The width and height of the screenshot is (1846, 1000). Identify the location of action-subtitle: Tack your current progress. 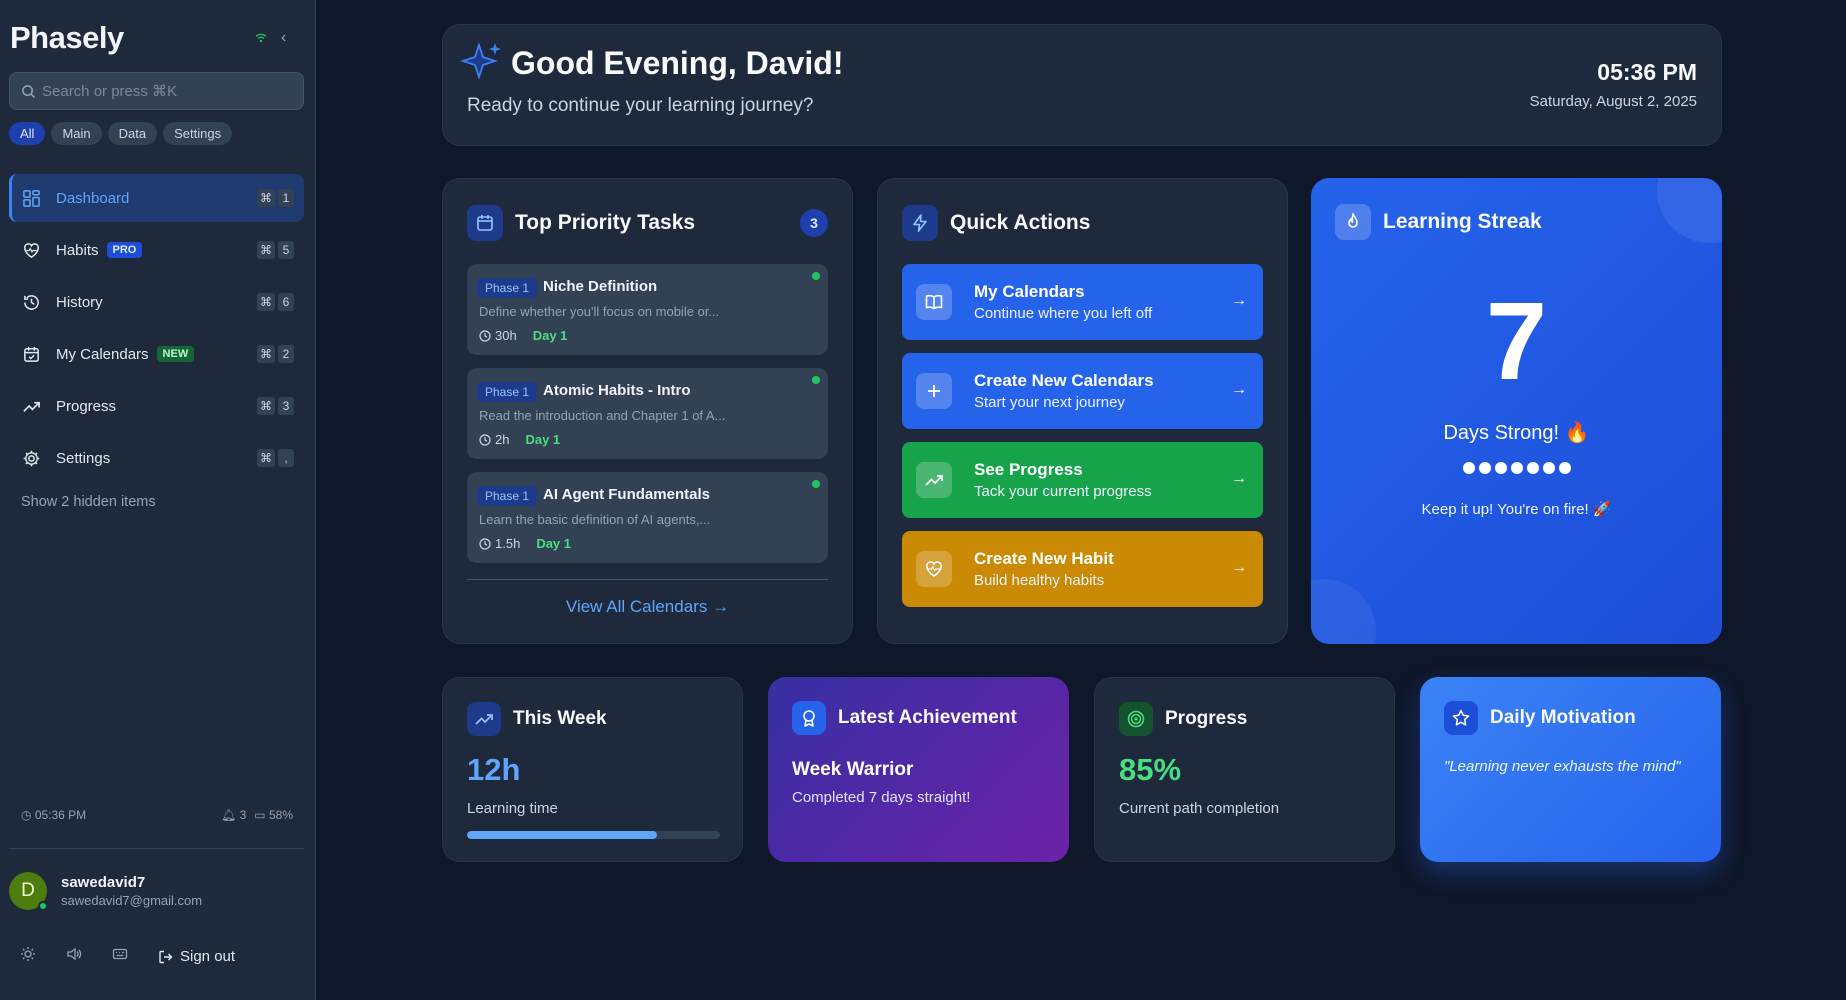
(1063, 491).